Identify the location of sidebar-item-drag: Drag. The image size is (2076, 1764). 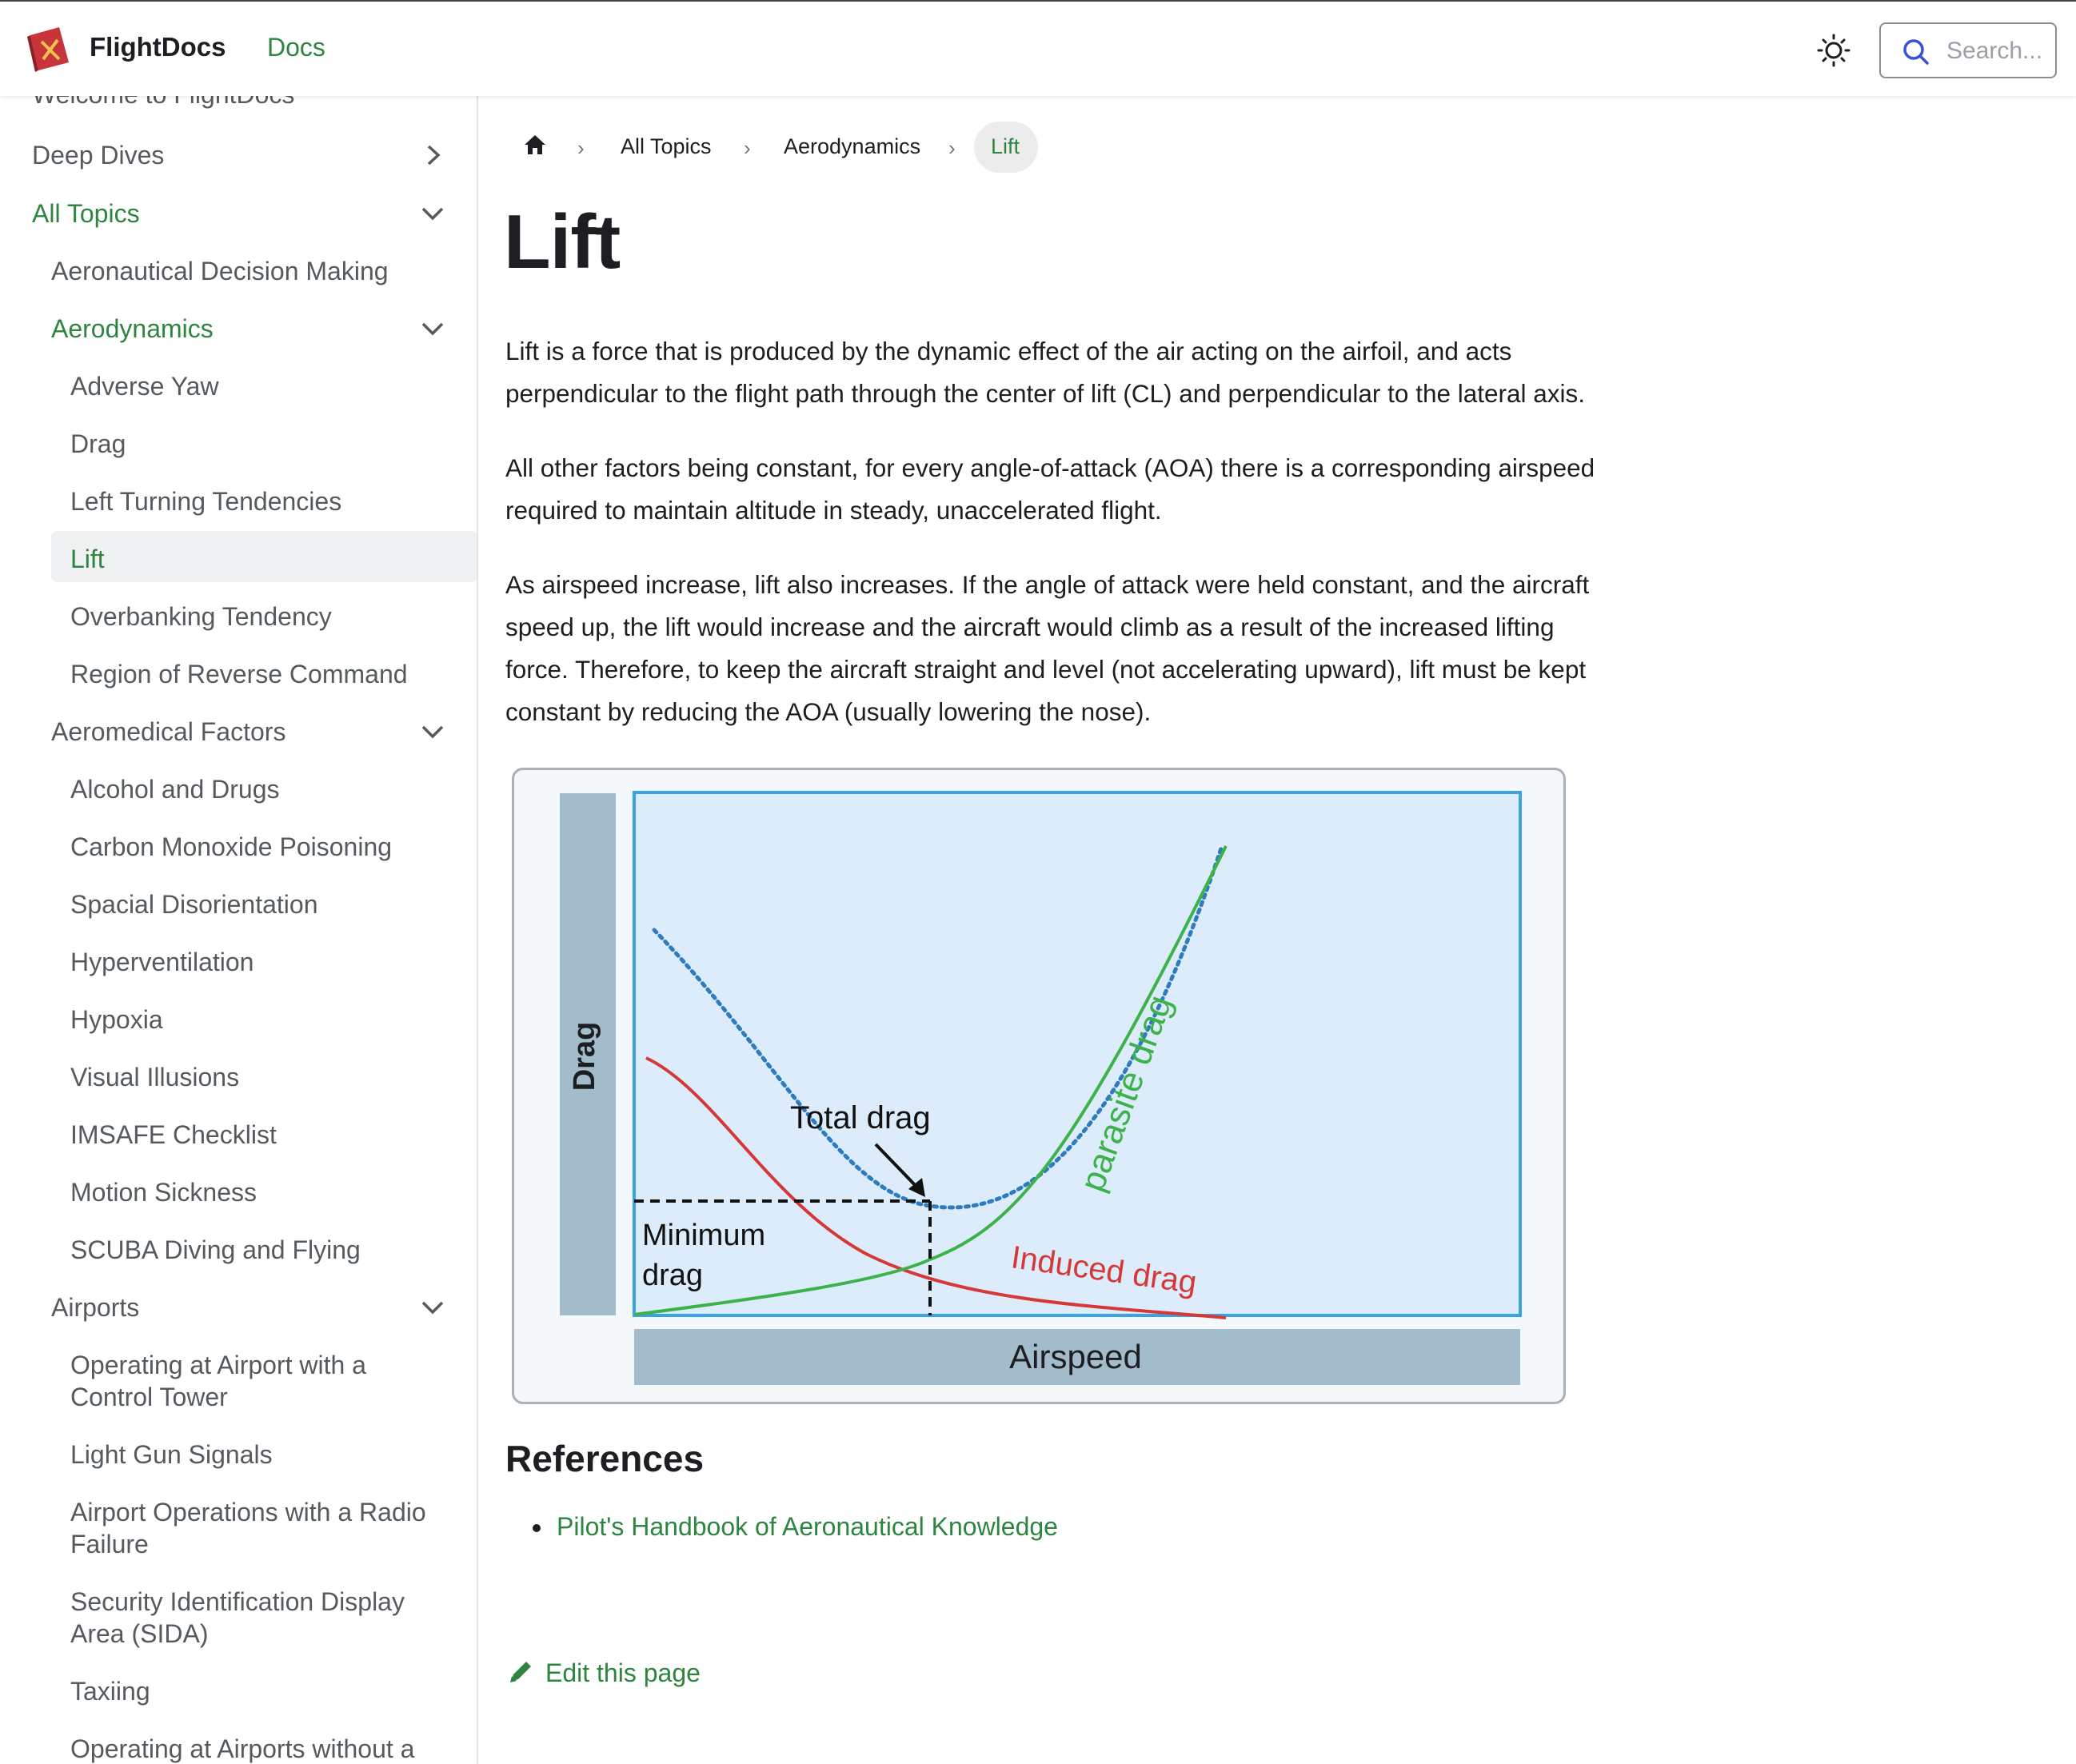
(98, 444).